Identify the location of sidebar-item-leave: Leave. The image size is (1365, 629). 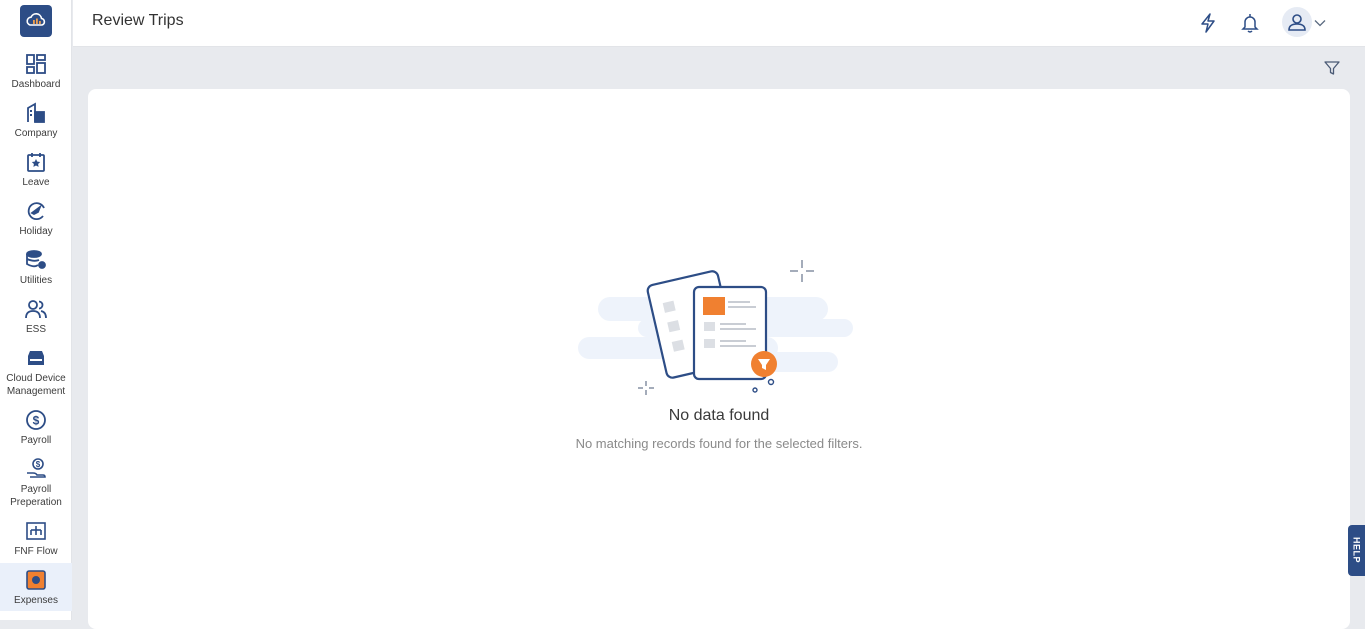
(36, 170).